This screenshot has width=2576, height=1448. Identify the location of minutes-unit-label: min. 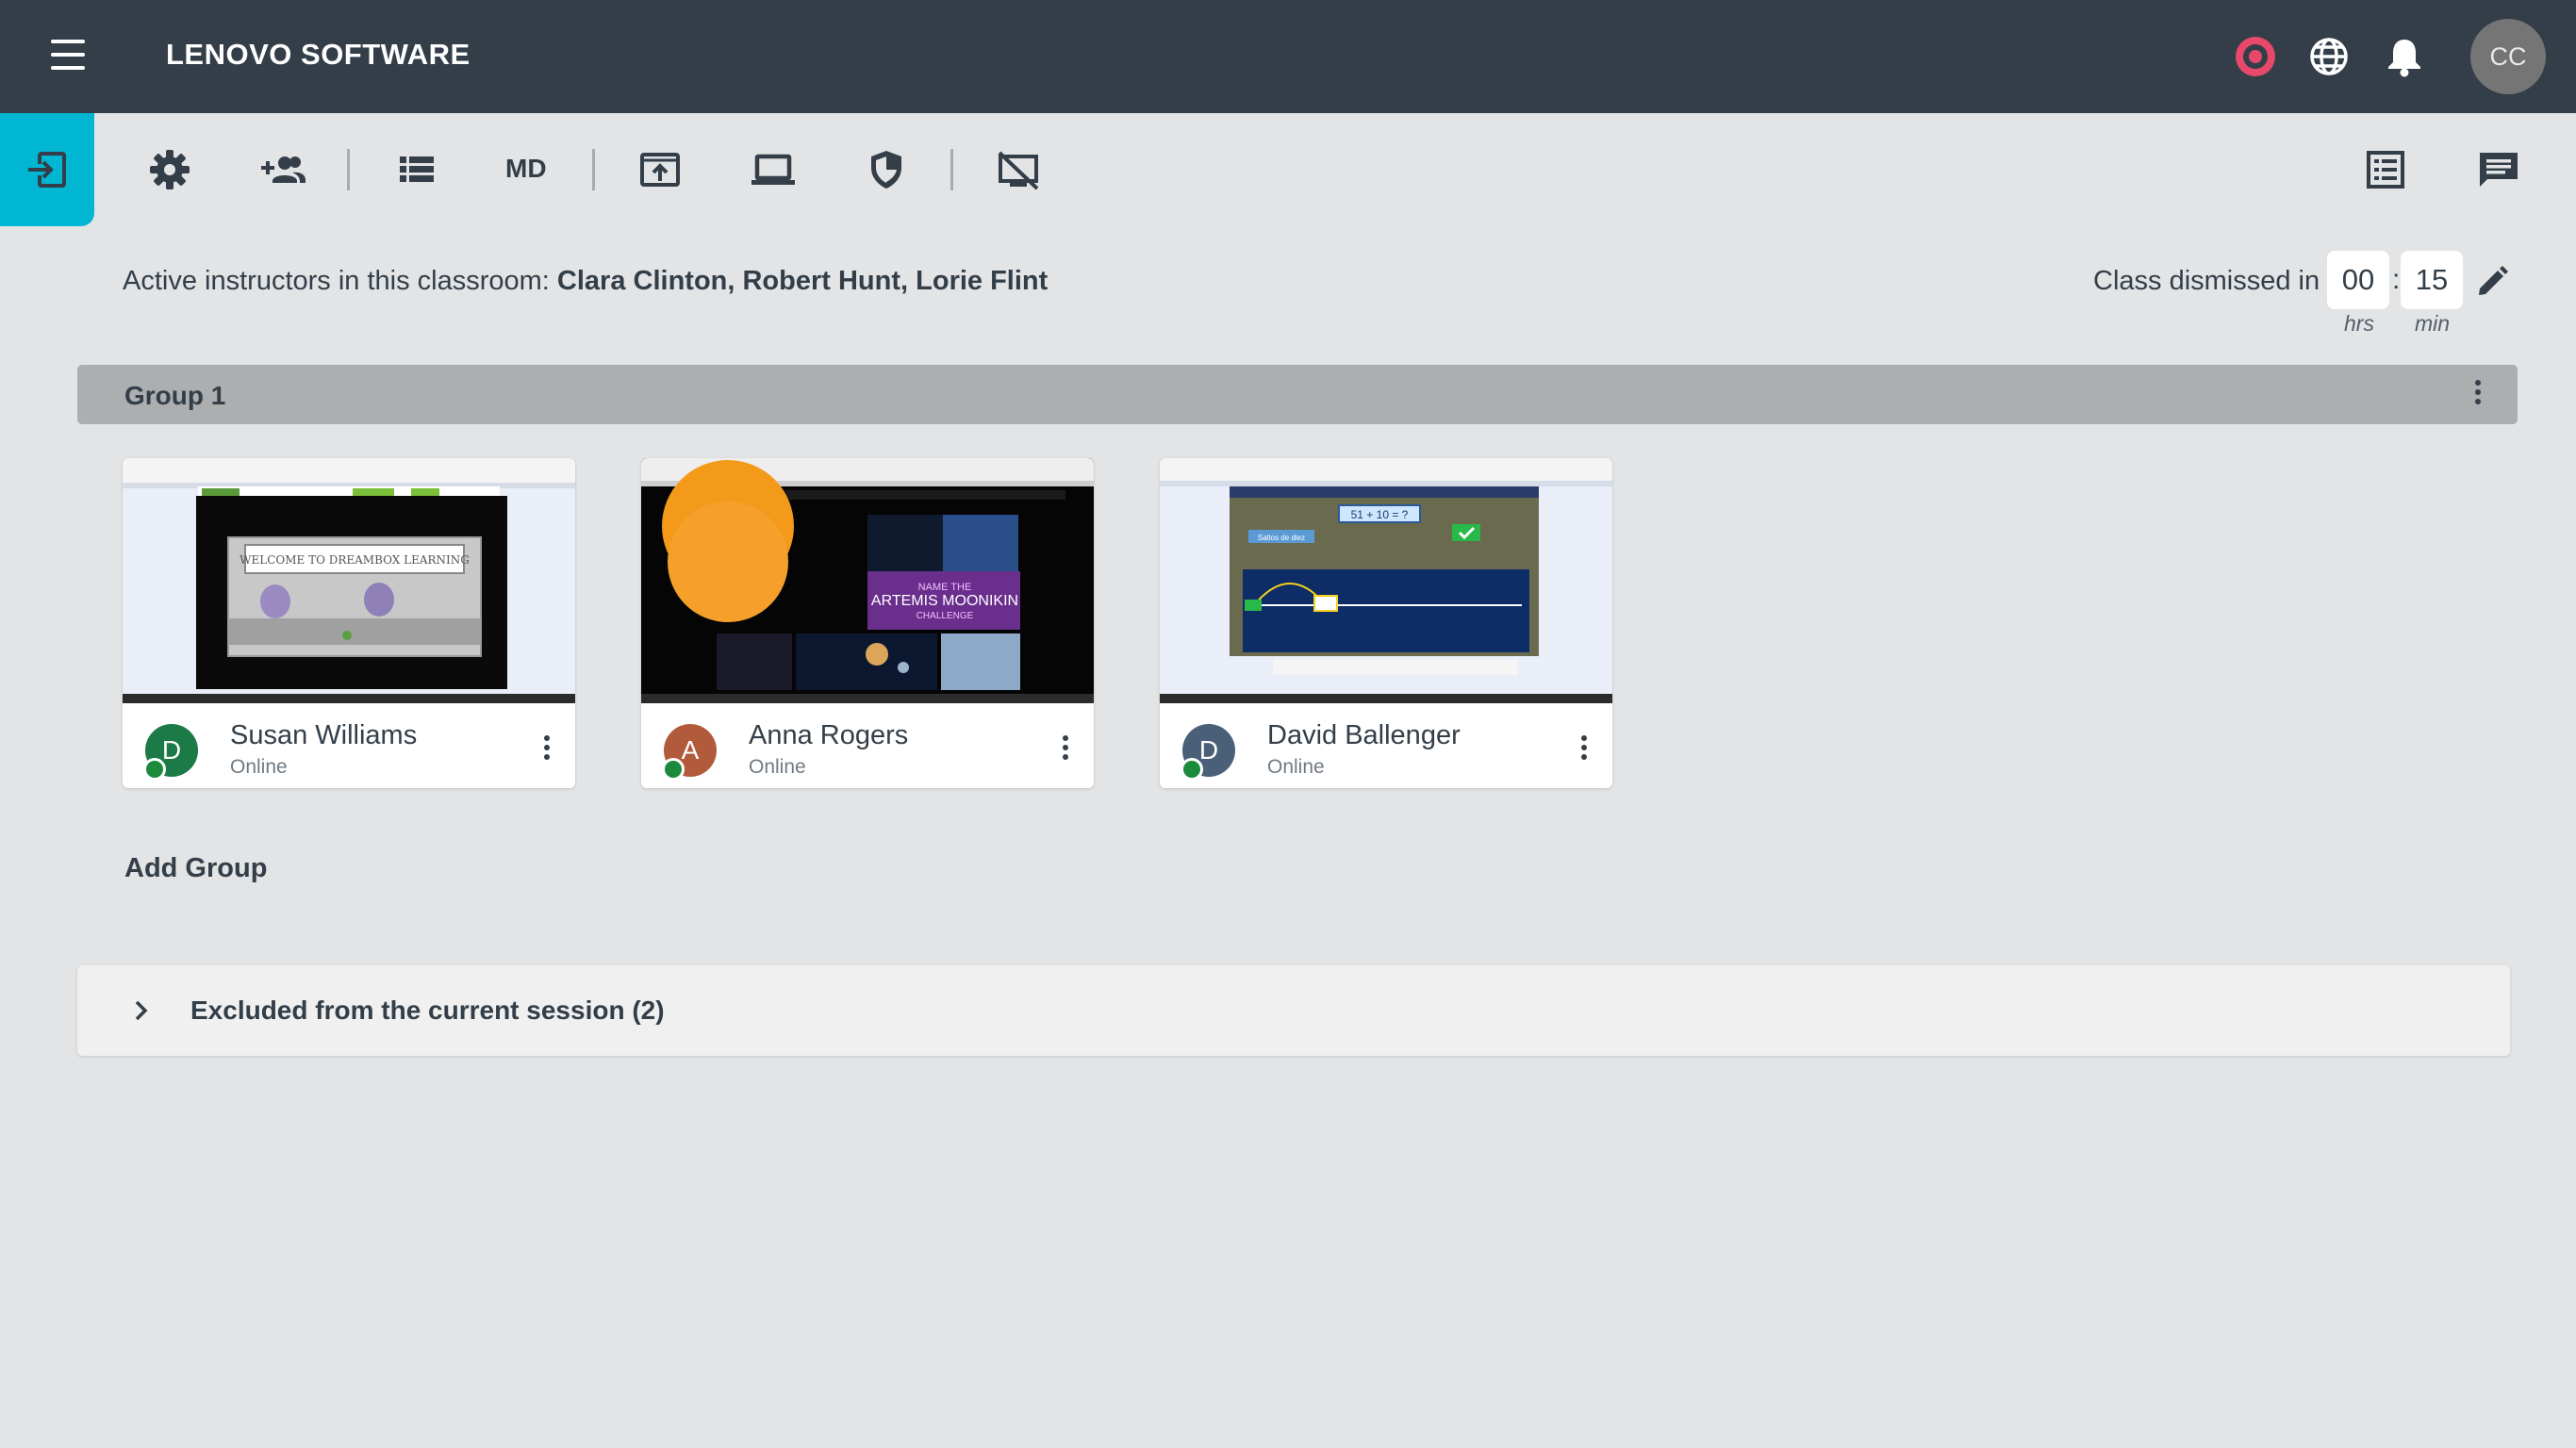
(2433, 323).